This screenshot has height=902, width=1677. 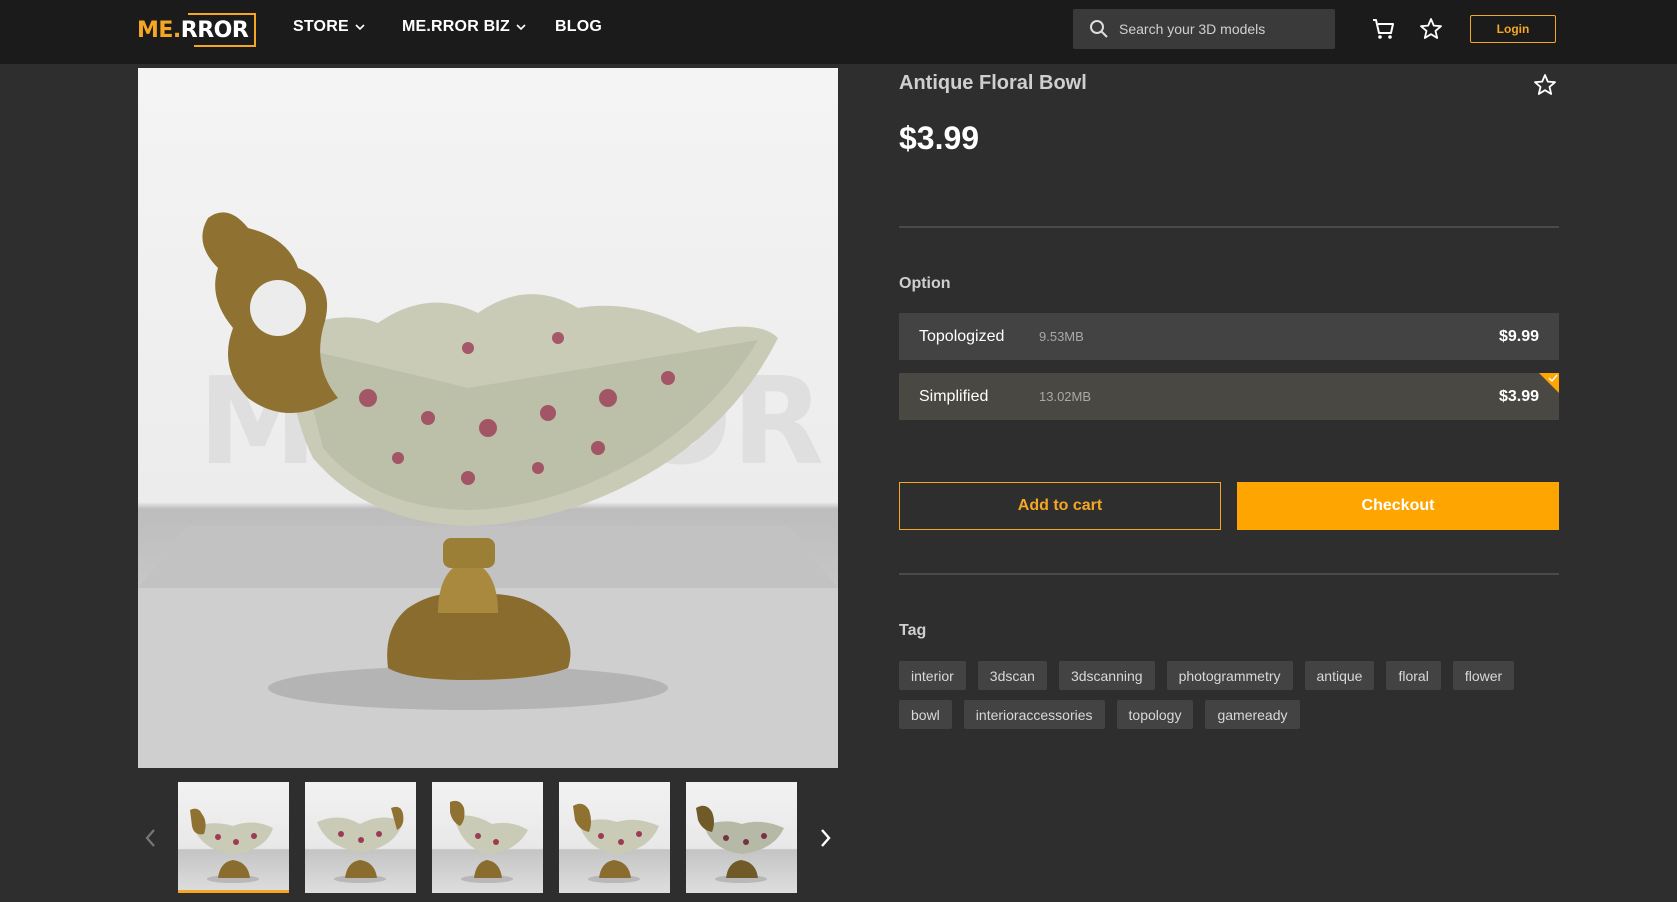 I want to click on search-bar, so click(x=1204, y=29).